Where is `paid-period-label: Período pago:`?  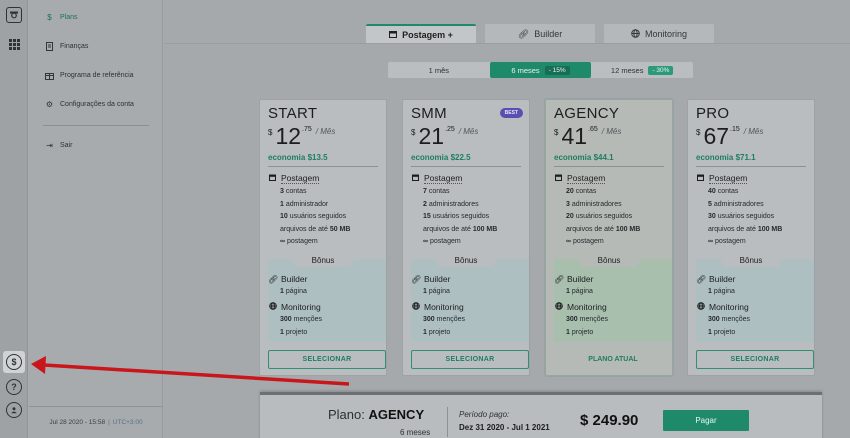 paid-period-label: Período pago: is located at coordinates (484, 414).